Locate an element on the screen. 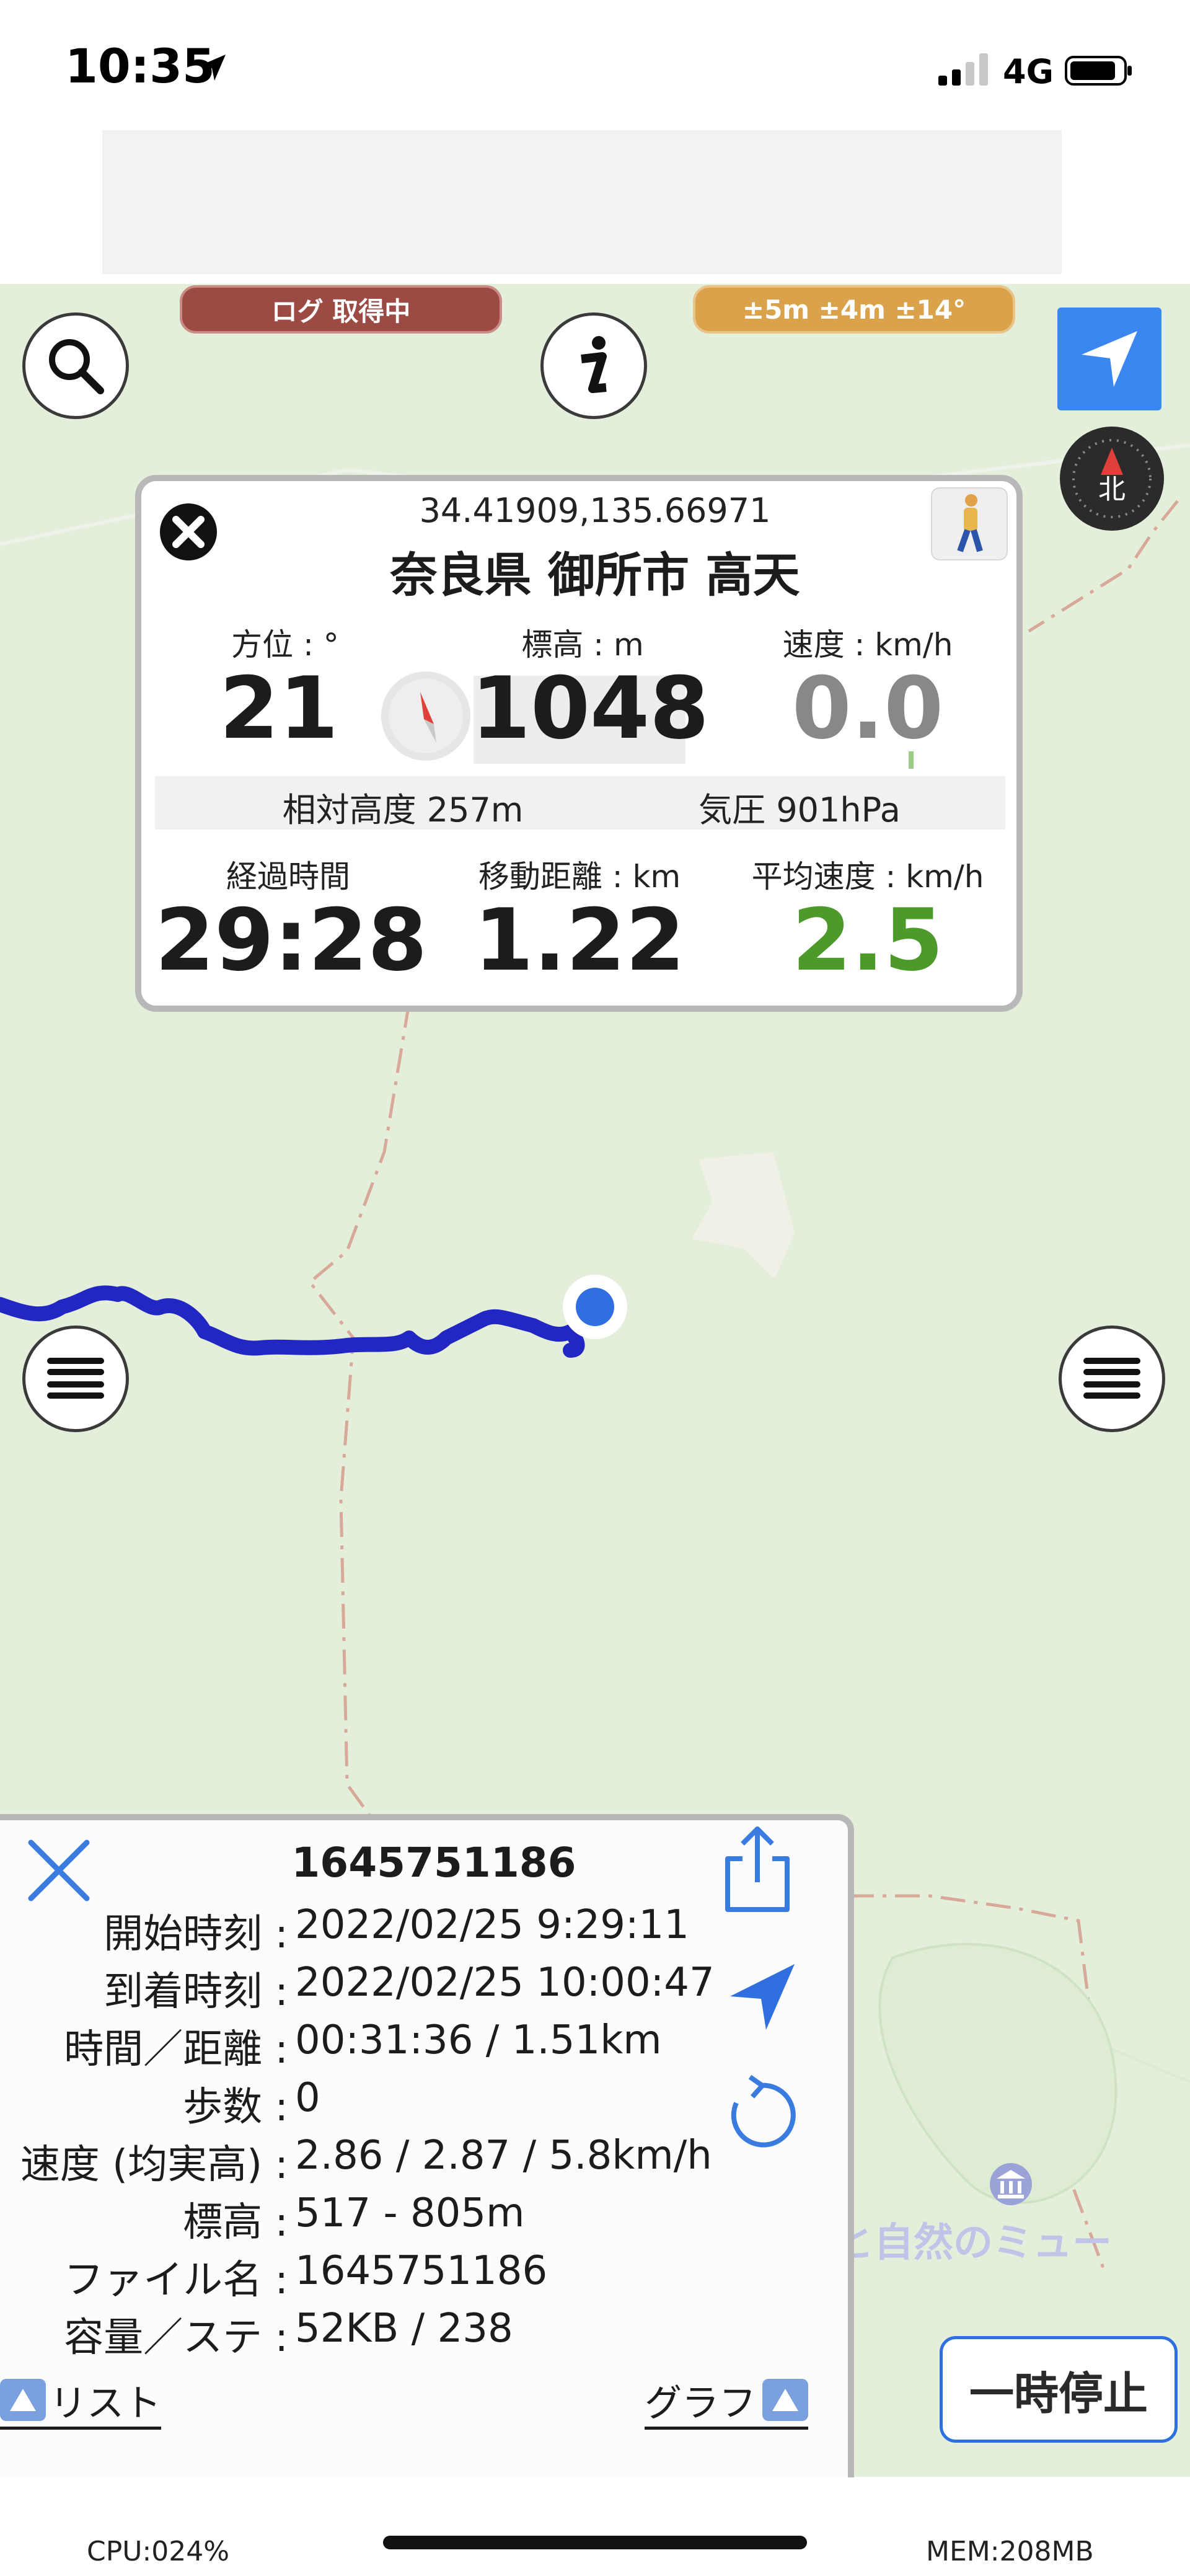 The height and width of the screenshot is (2576, 1190). battery-icon is located at coordinates (1098, 71).